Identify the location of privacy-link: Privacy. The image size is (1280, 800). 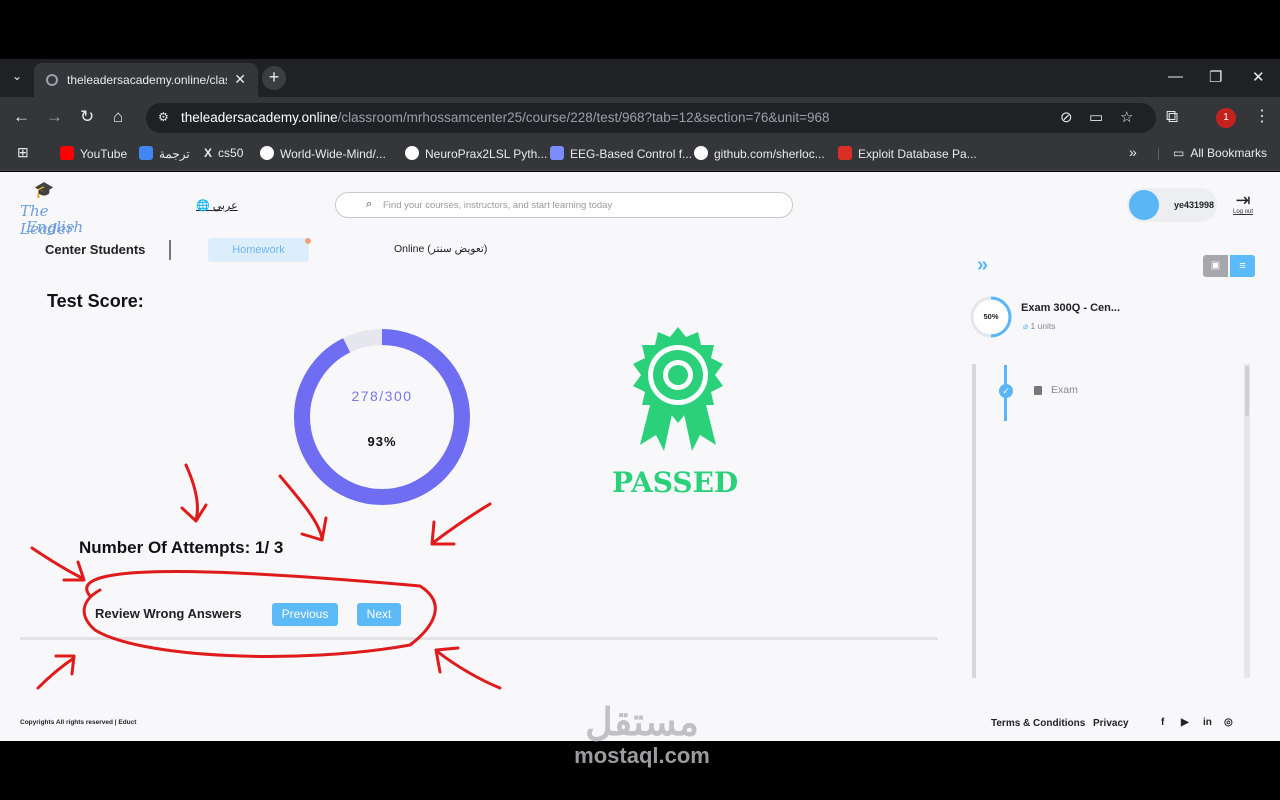
(1111, 723).